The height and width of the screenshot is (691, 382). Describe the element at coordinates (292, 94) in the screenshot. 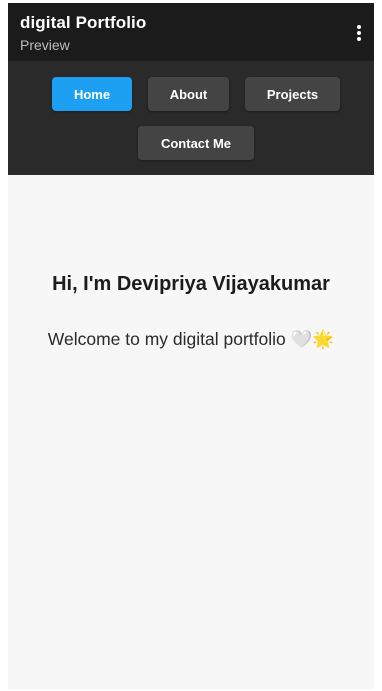

I see `nav-projects-button: Projects` at that location.